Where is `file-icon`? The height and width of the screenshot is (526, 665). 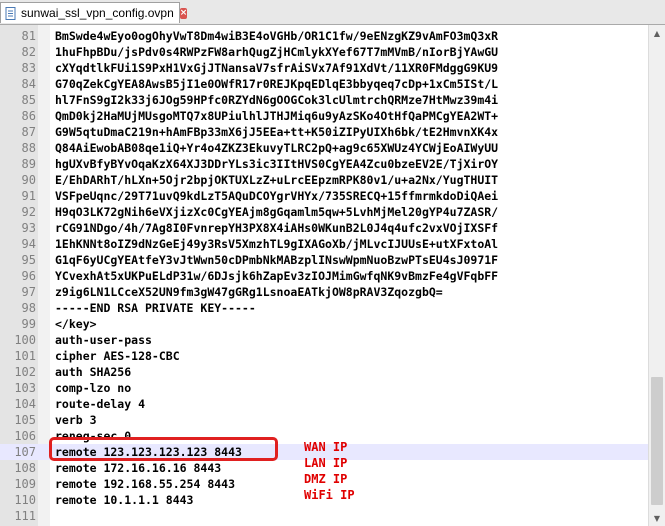 file-icon is located at coordinates (11, 13).